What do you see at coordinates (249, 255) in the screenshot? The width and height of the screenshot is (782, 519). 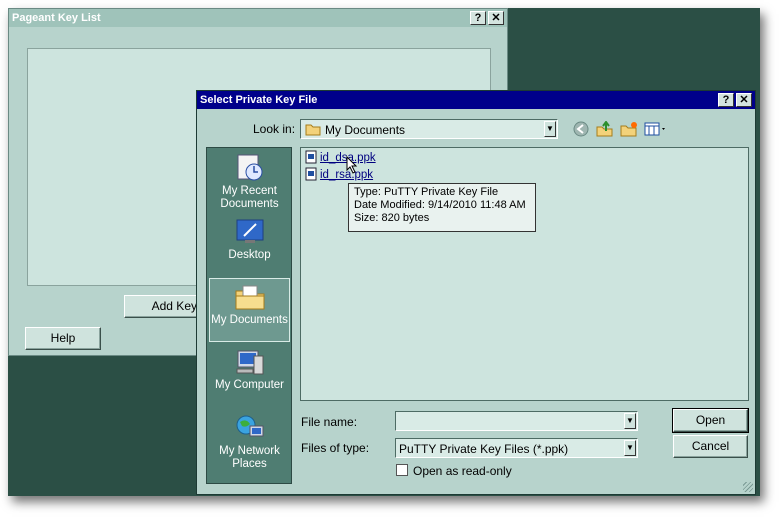 I see `place-label: Desktop` at bounding box center [249, 255].